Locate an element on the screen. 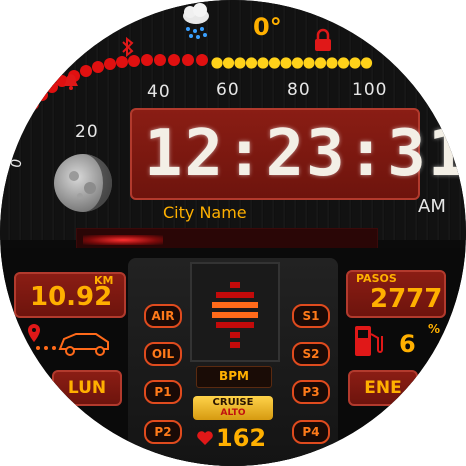  p1-button: P1 is located at coordinates (163, 392).